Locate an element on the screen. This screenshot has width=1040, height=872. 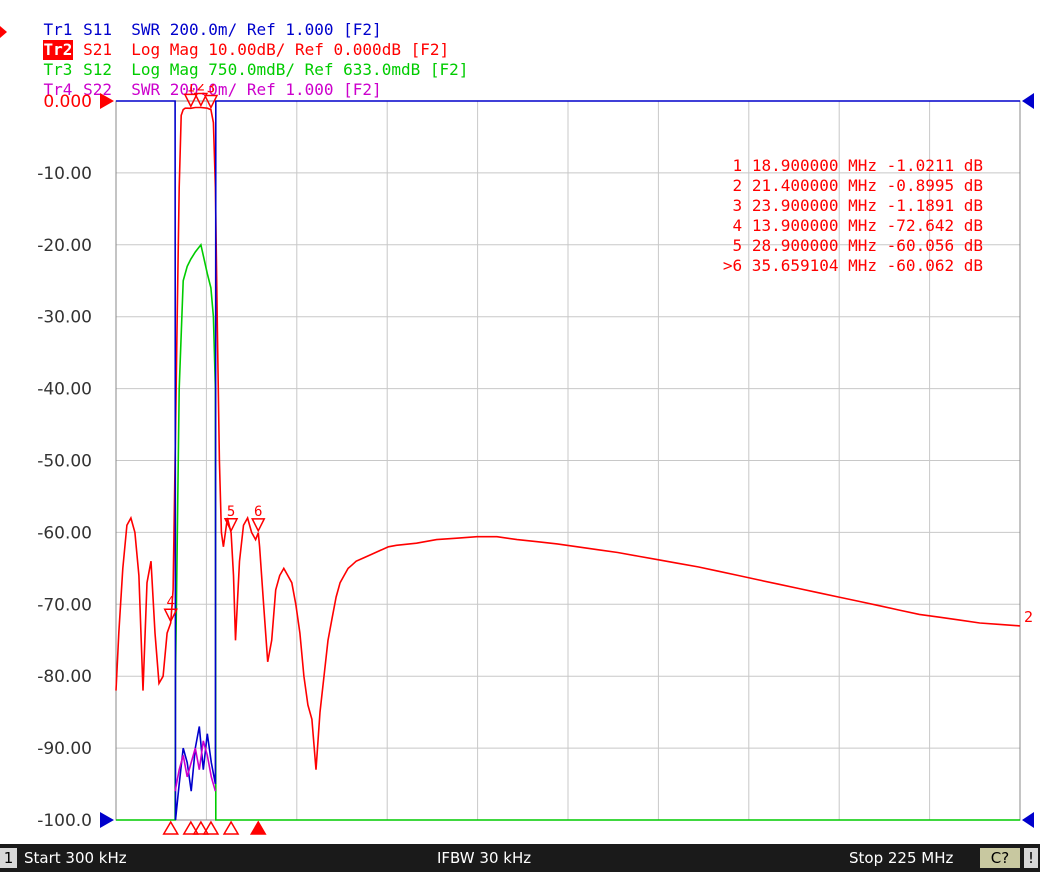
marker-label: 1 is located at coordinates (191, 89).